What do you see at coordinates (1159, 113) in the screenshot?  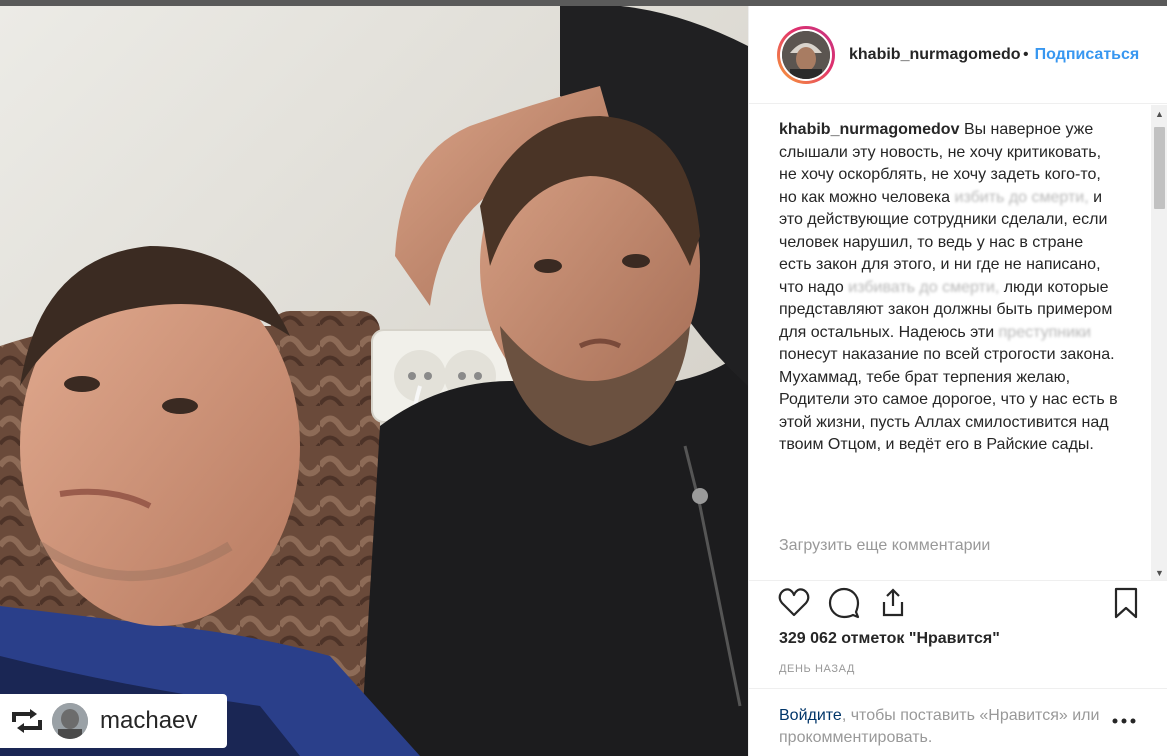 I see `scroll-up-arrow: ▲` at bounding box center [1159, 113].